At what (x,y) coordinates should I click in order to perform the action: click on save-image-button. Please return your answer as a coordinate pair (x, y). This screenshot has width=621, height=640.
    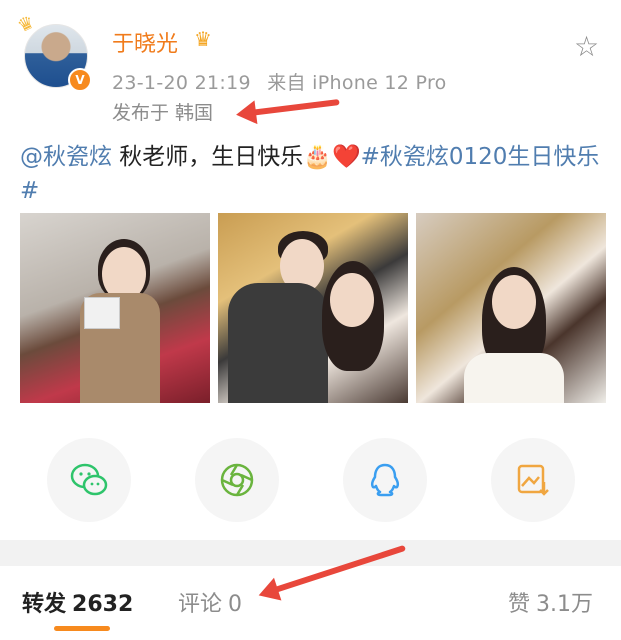
    Looking at the image, I should click on (533, 480).